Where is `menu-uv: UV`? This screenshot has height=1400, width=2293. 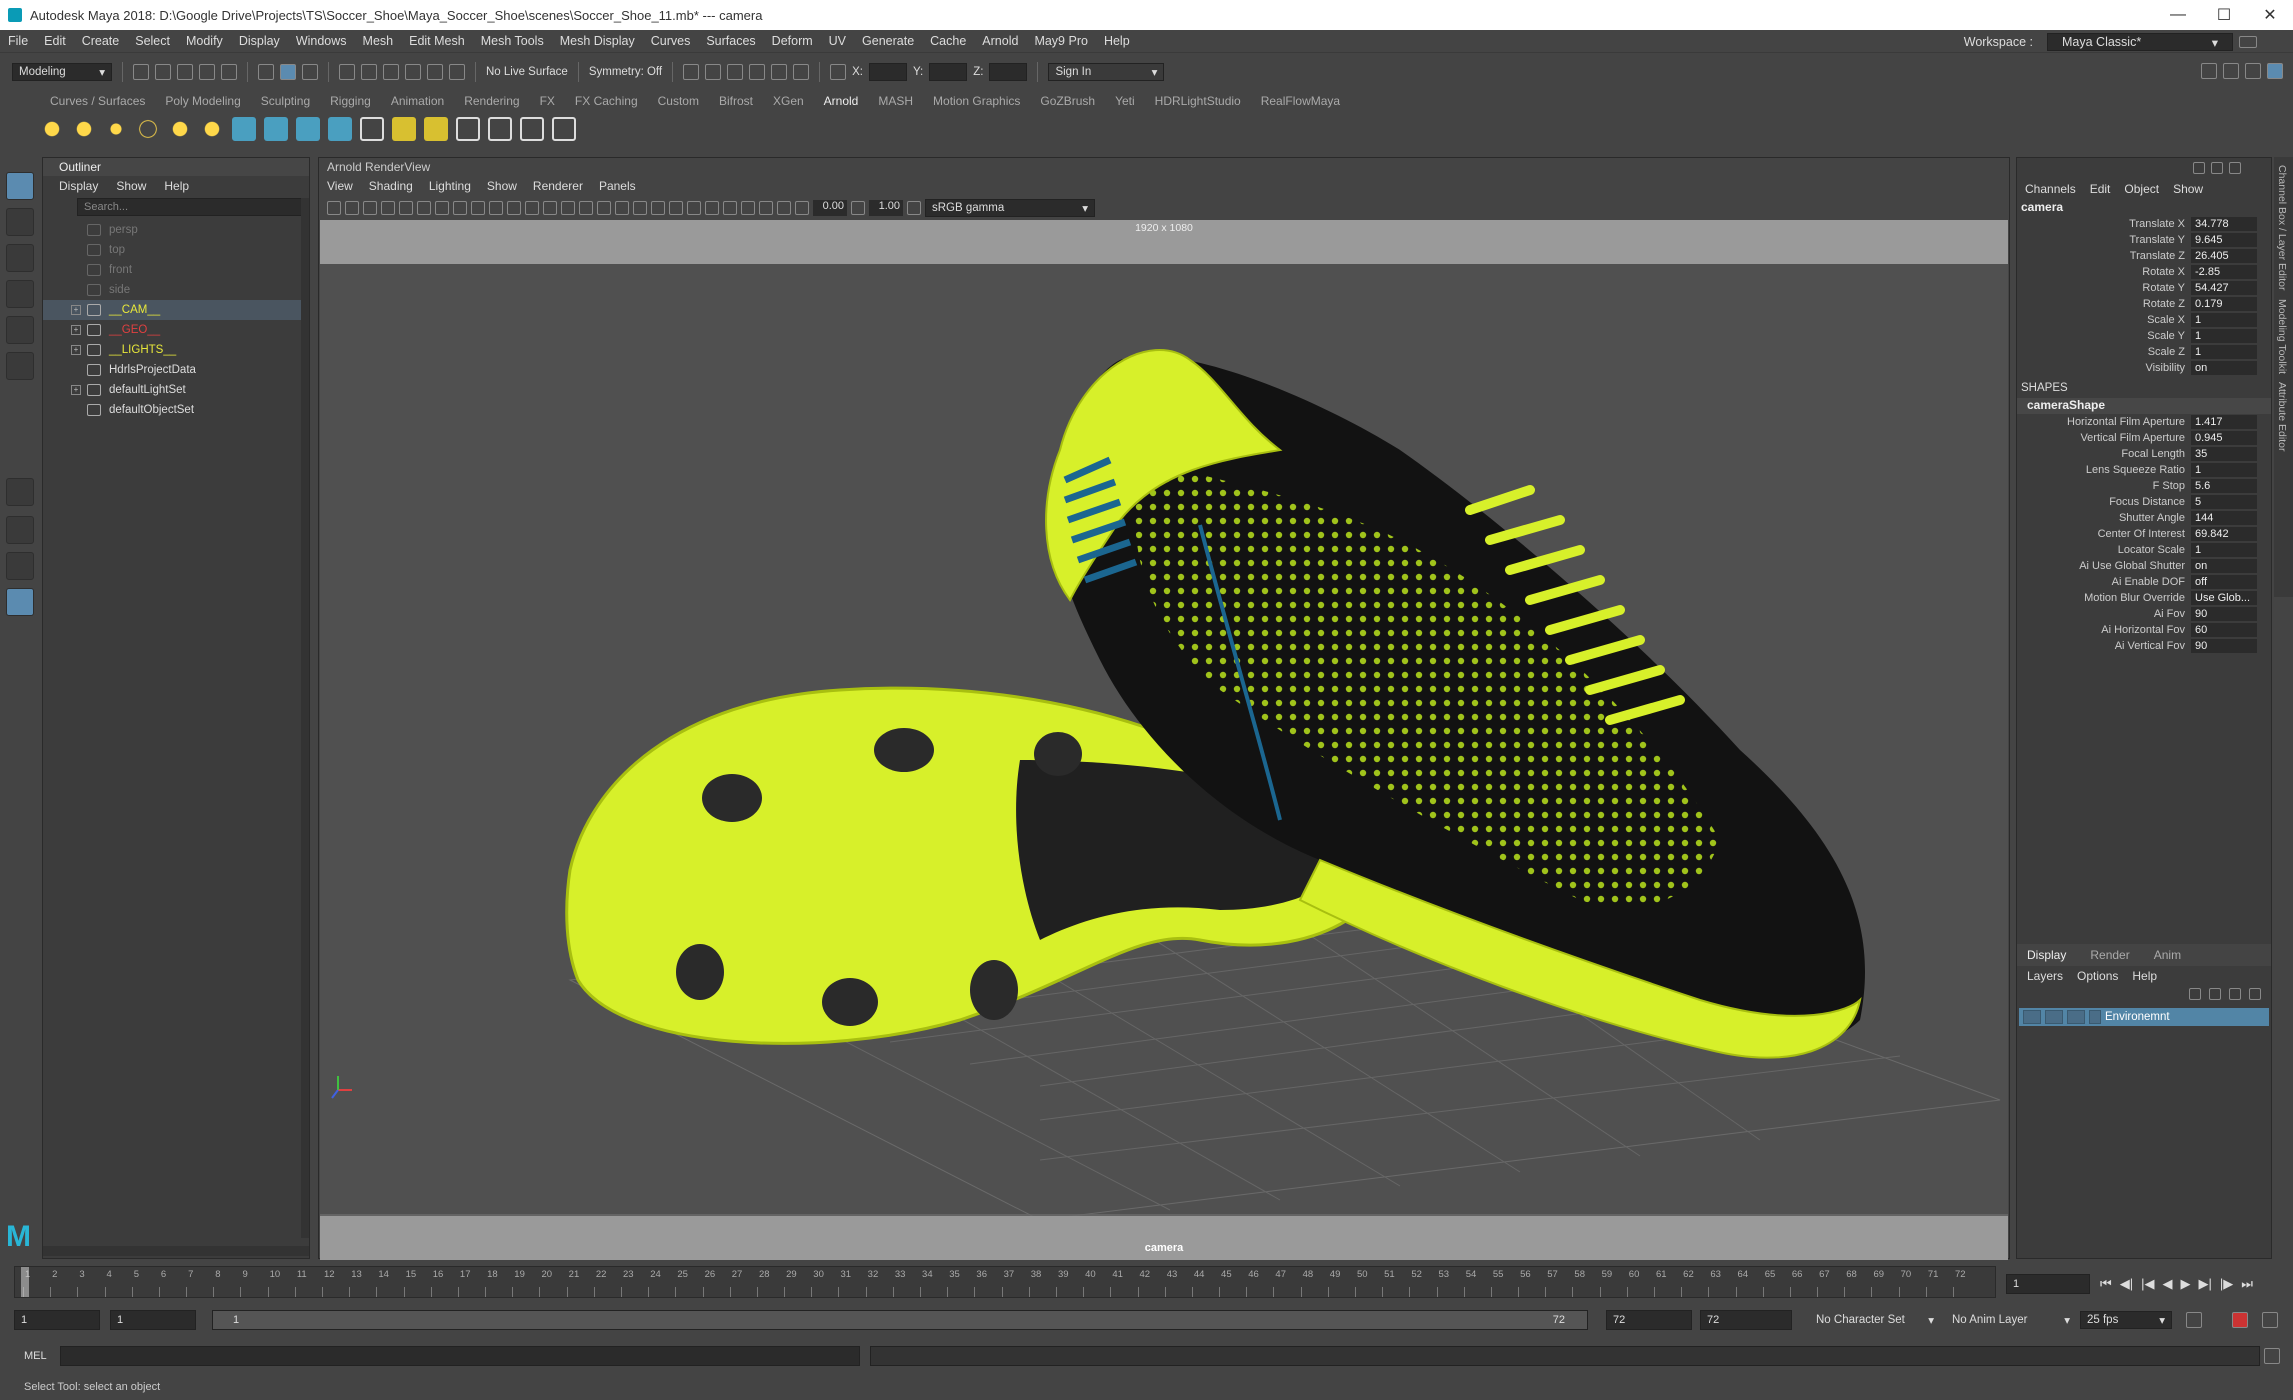 menu-uv: UV is located at coordinates (837, 41).